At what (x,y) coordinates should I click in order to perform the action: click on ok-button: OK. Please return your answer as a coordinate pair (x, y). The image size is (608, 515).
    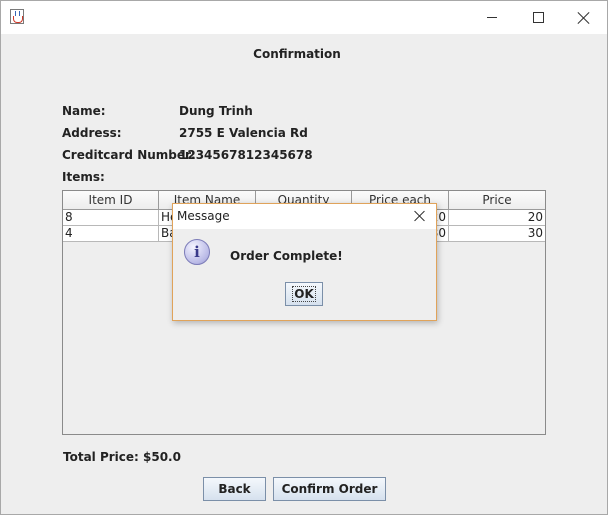
    Looking at the image, I should click on (304, 294).